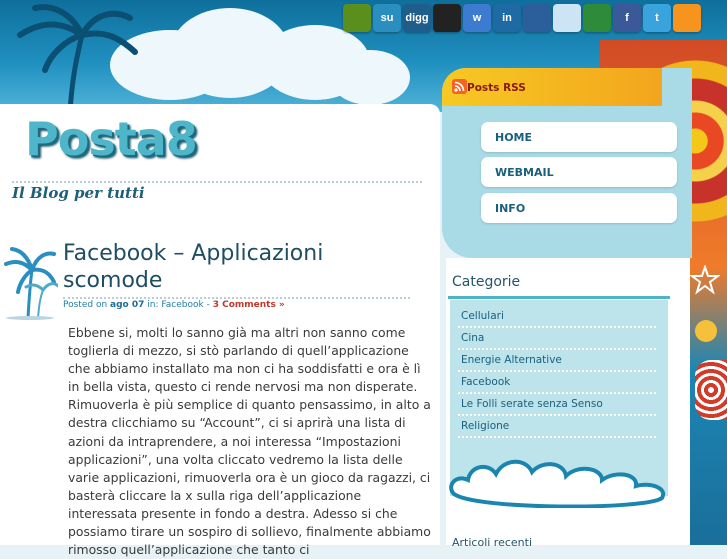  Describe the element at coordinates (711, 390) in the screenshot. I see `circle-decoration` at that location.